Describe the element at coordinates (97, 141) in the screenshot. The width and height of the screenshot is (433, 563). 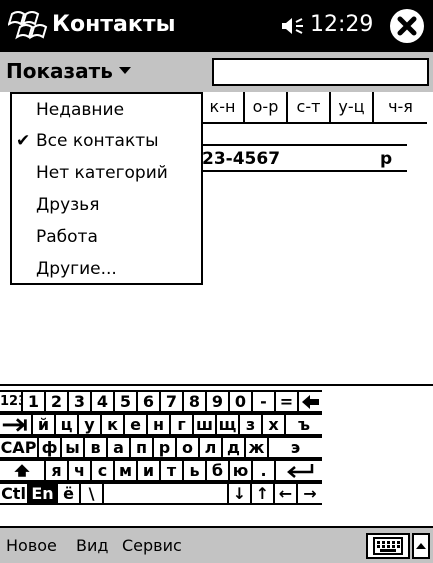
I see `menu-item-label: Все контакты` at that location.